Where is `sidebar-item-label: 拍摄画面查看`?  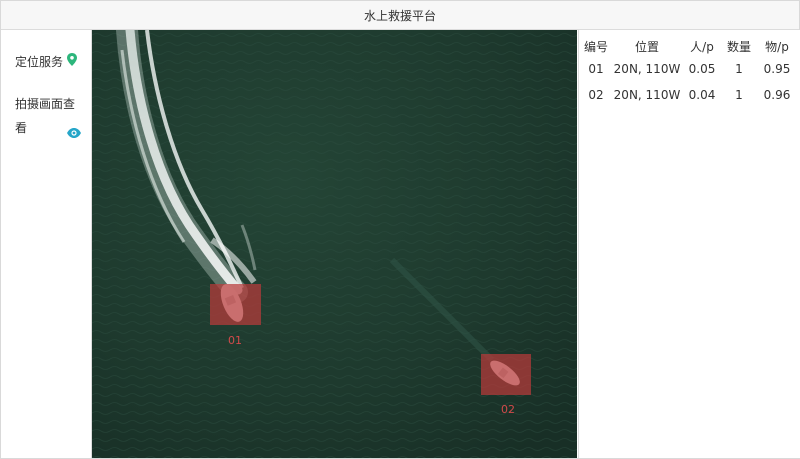
sidebar-item-label: 拍摄画面查看 is located at coordinates (45, 116).